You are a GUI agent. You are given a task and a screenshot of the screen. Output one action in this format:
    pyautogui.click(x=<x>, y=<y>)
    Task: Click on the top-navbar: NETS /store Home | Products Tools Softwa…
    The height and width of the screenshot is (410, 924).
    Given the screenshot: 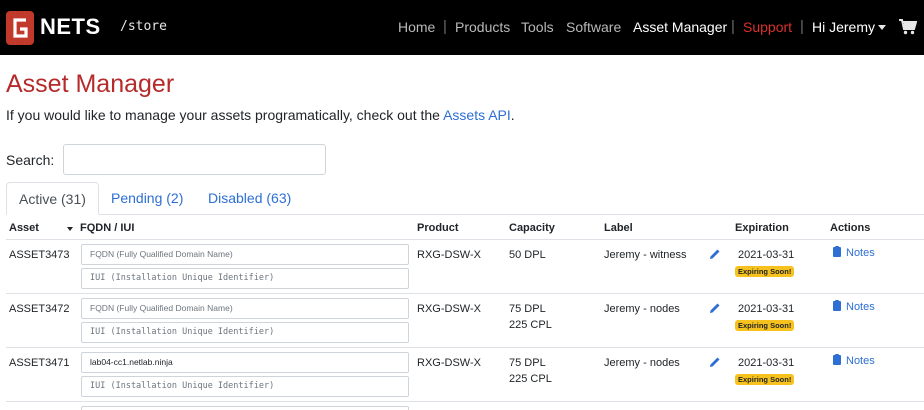 What is the action you would take?
    pyautogui.click(x=462, y=27)
    